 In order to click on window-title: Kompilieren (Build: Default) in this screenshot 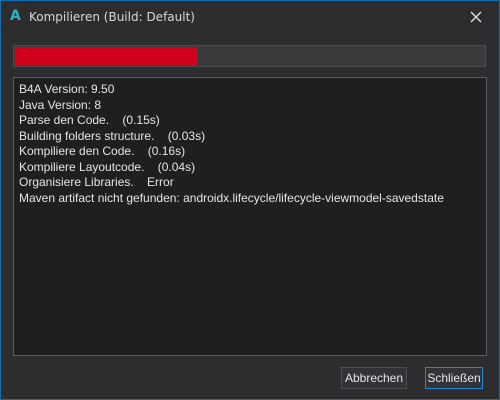, I will do `click(112, 17)`.